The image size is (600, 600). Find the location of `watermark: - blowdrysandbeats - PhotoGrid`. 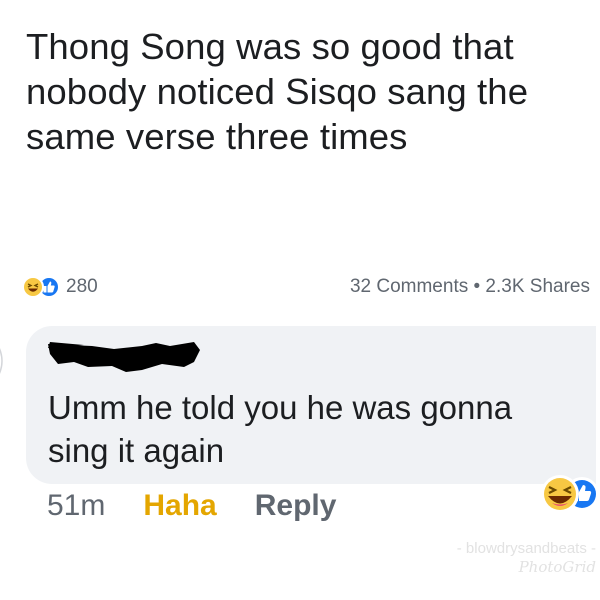

watermark: - blowdrysandbeats - PhotoGrid is located at coordinates (526, 558).